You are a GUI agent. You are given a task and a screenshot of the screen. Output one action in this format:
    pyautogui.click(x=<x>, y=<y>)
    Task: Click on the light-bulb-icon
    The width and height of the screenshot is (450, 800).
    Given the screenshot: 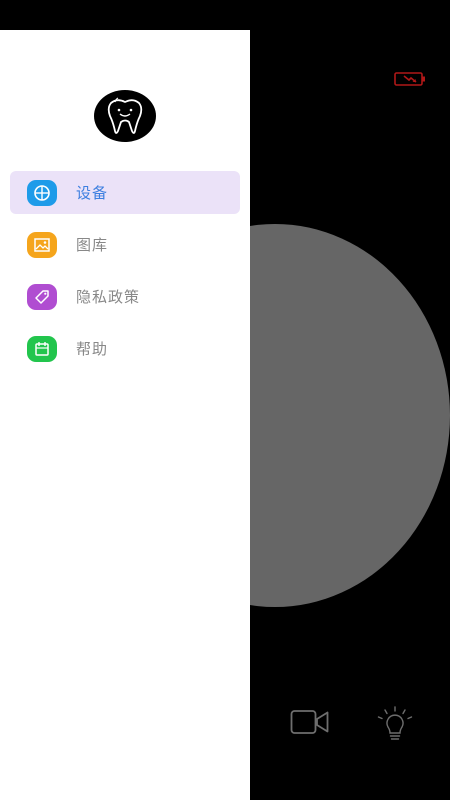 What is the action you would take?
    pyautogui.click(x=395, y=723)
    